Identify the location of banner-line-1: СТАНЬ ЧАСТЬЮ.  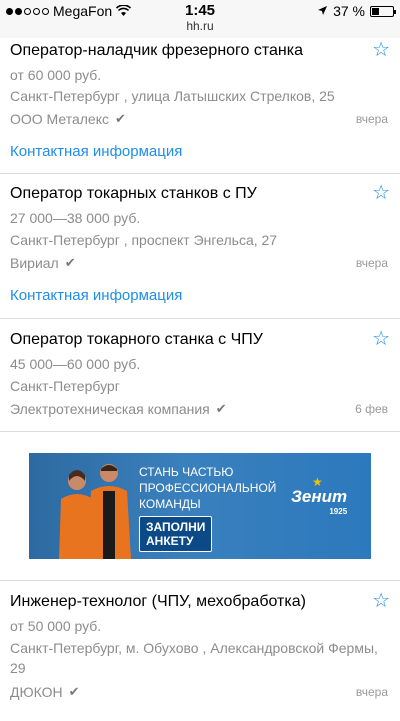
(186, 472).